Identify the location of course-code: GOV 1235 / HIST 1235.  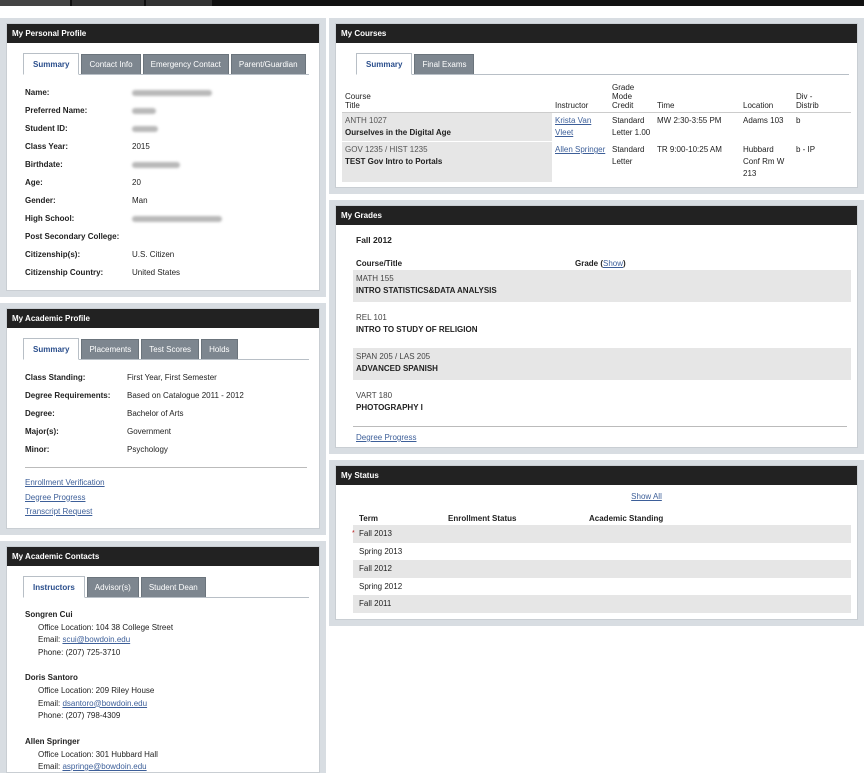
(386, 149).